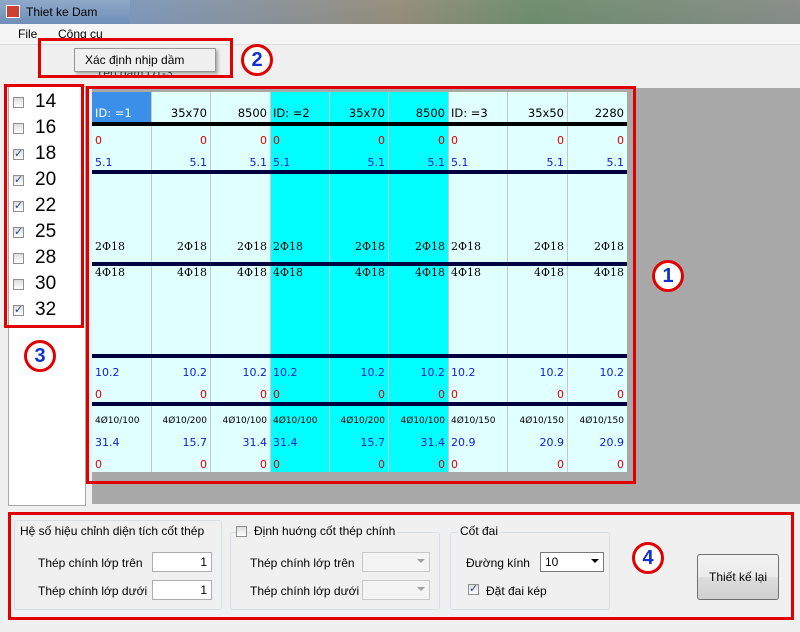  I want to click on annotation-3: 3, so click(40, 356).